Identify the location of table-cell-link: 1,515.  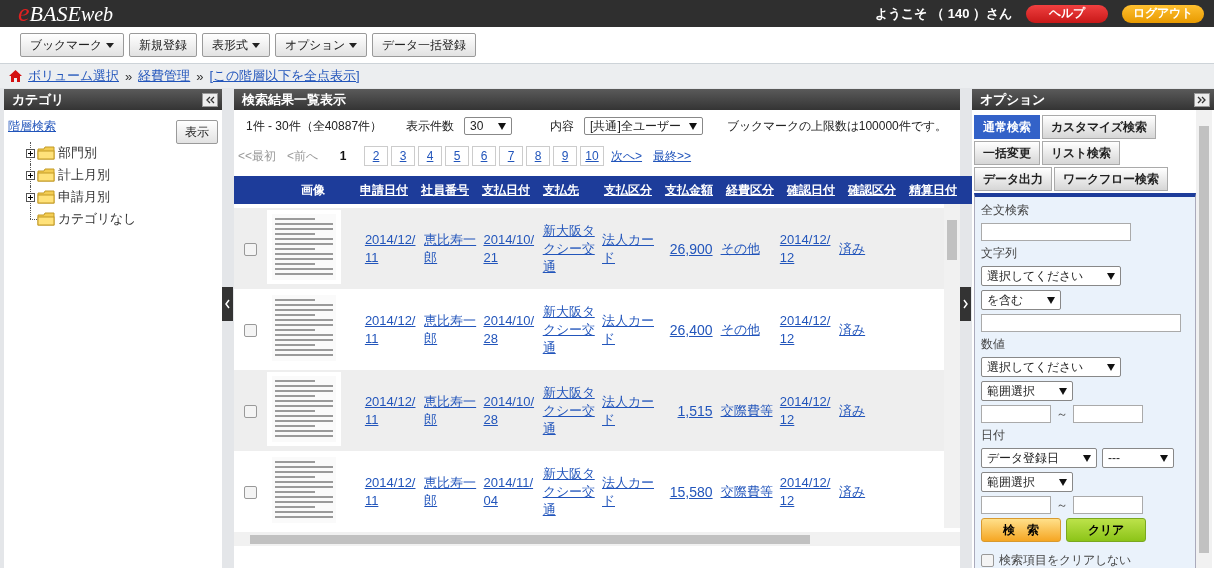
(695, 410).